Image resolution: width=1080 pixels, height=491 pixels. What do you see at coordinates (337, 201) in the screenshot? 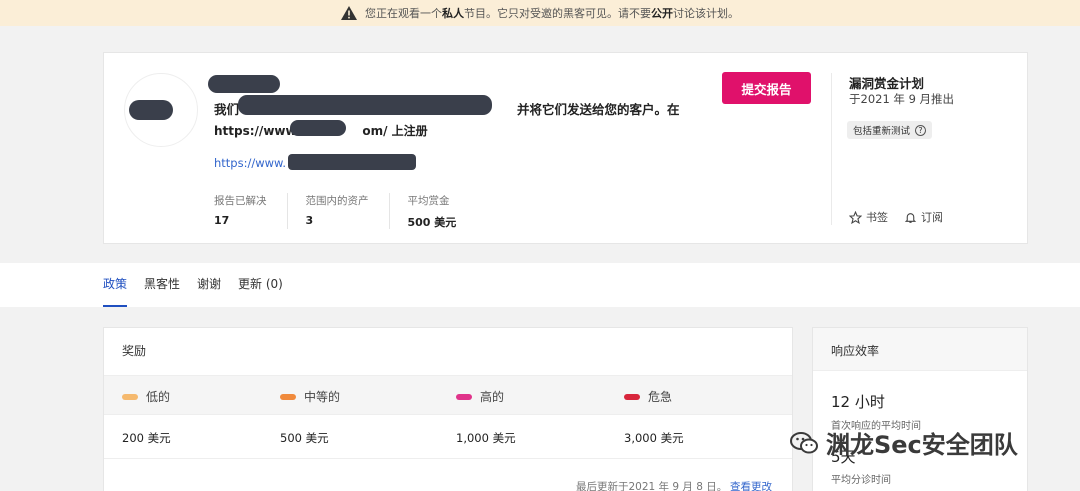
I see `stat-label: 范围内的资产` at bounding box center [337, 201].